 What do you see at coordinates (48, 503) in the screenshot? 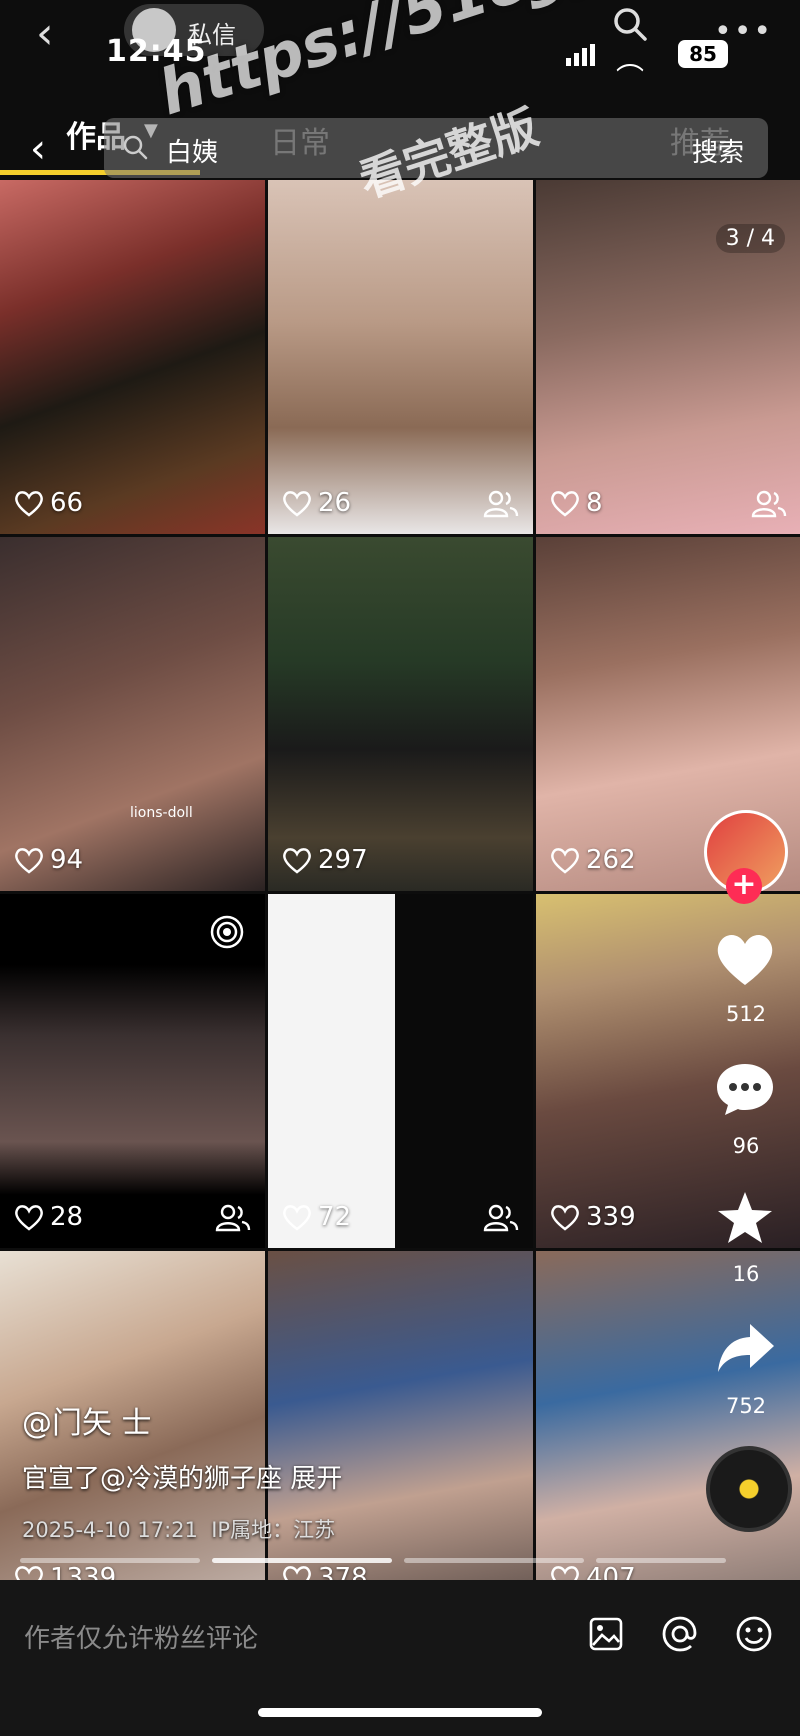
I see `like-count: 66` at bounding box center [48, 503].